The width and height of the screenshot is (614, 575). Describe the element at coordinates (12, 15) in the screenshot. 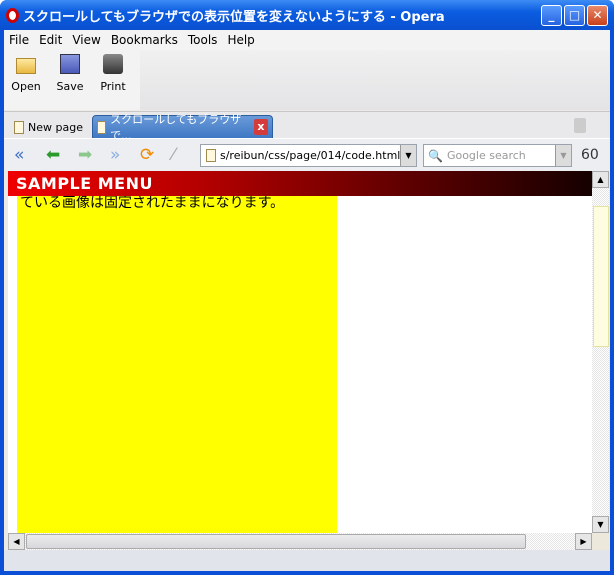

I see `opera-logo-icon` at that location.